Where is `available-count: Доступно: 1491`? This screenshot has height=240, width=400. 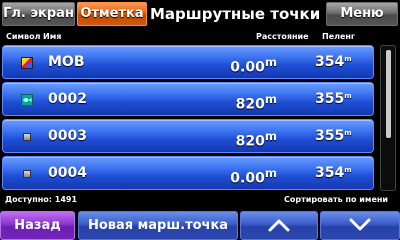
available-count: Доступно: 1491 is located at coordinates (41, 199).